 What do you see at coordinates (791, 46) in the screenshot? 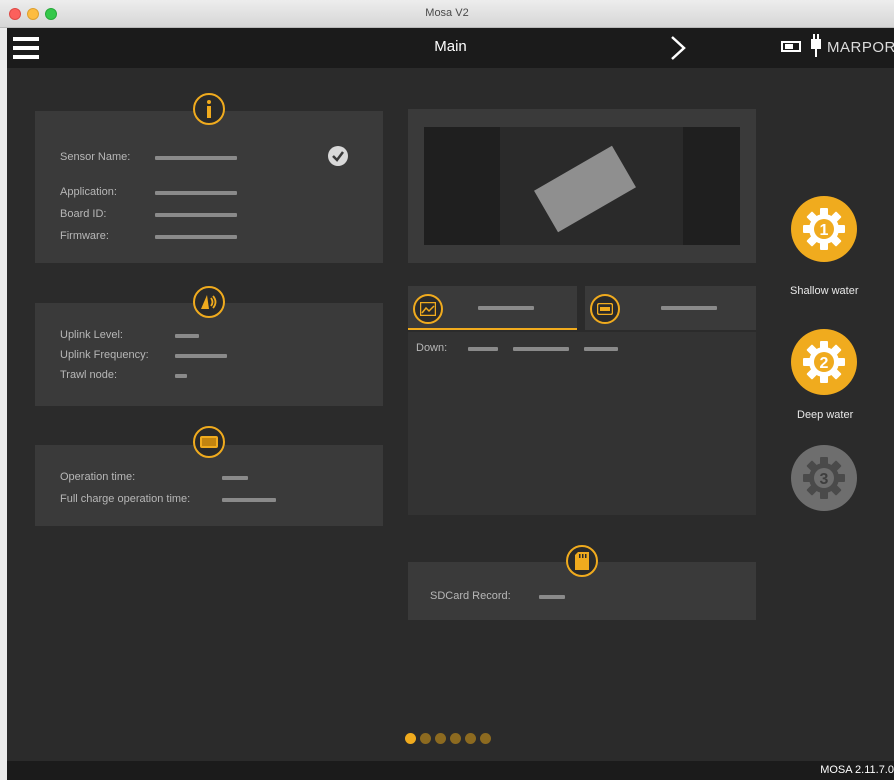
I see `battery-status-icon` at bounding box center [791, 46].